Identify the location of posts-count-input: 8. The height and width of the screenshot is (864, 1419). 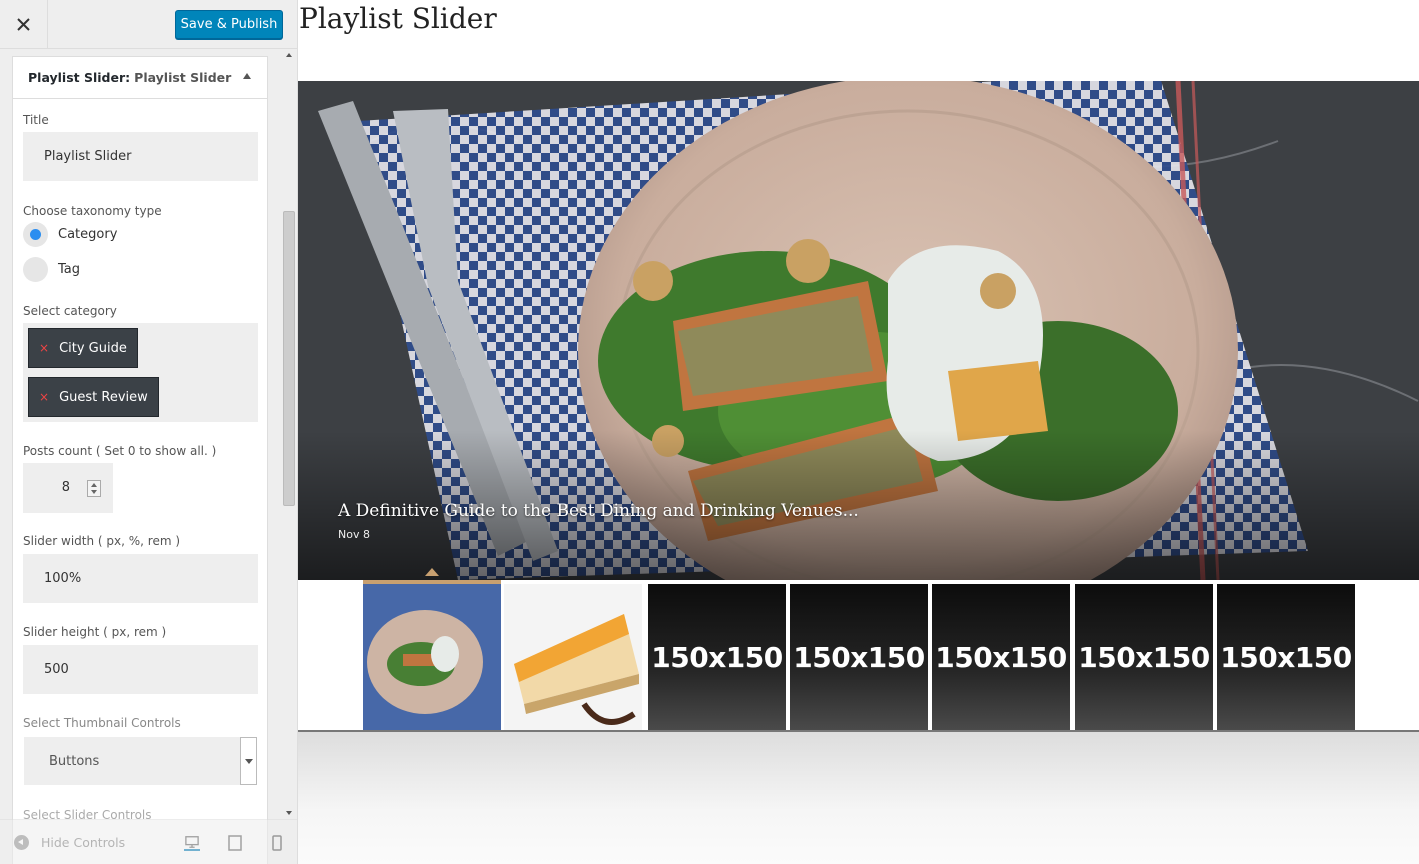
(68, 488).